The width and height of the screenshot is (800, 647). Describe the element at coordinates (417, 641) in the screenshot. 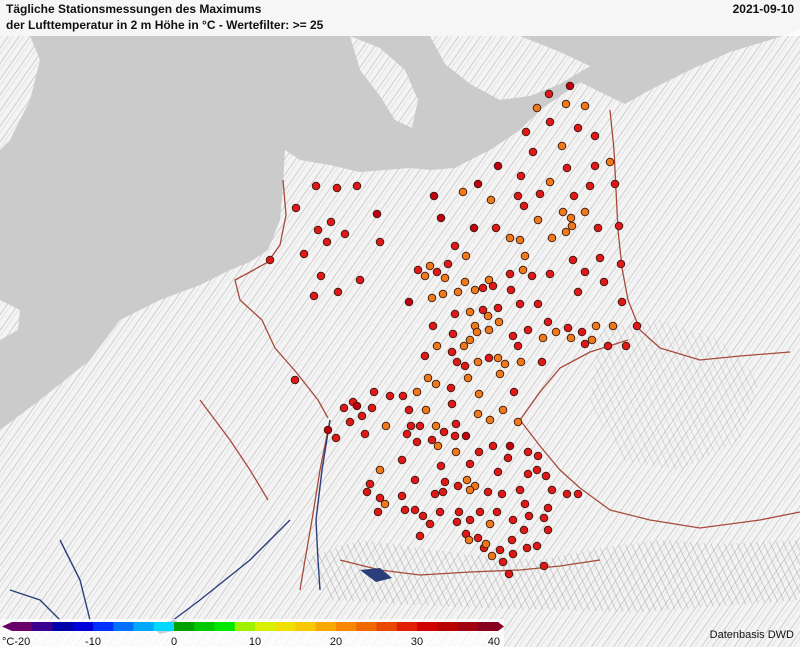

I see `legend-tick-label: 30` at that location.